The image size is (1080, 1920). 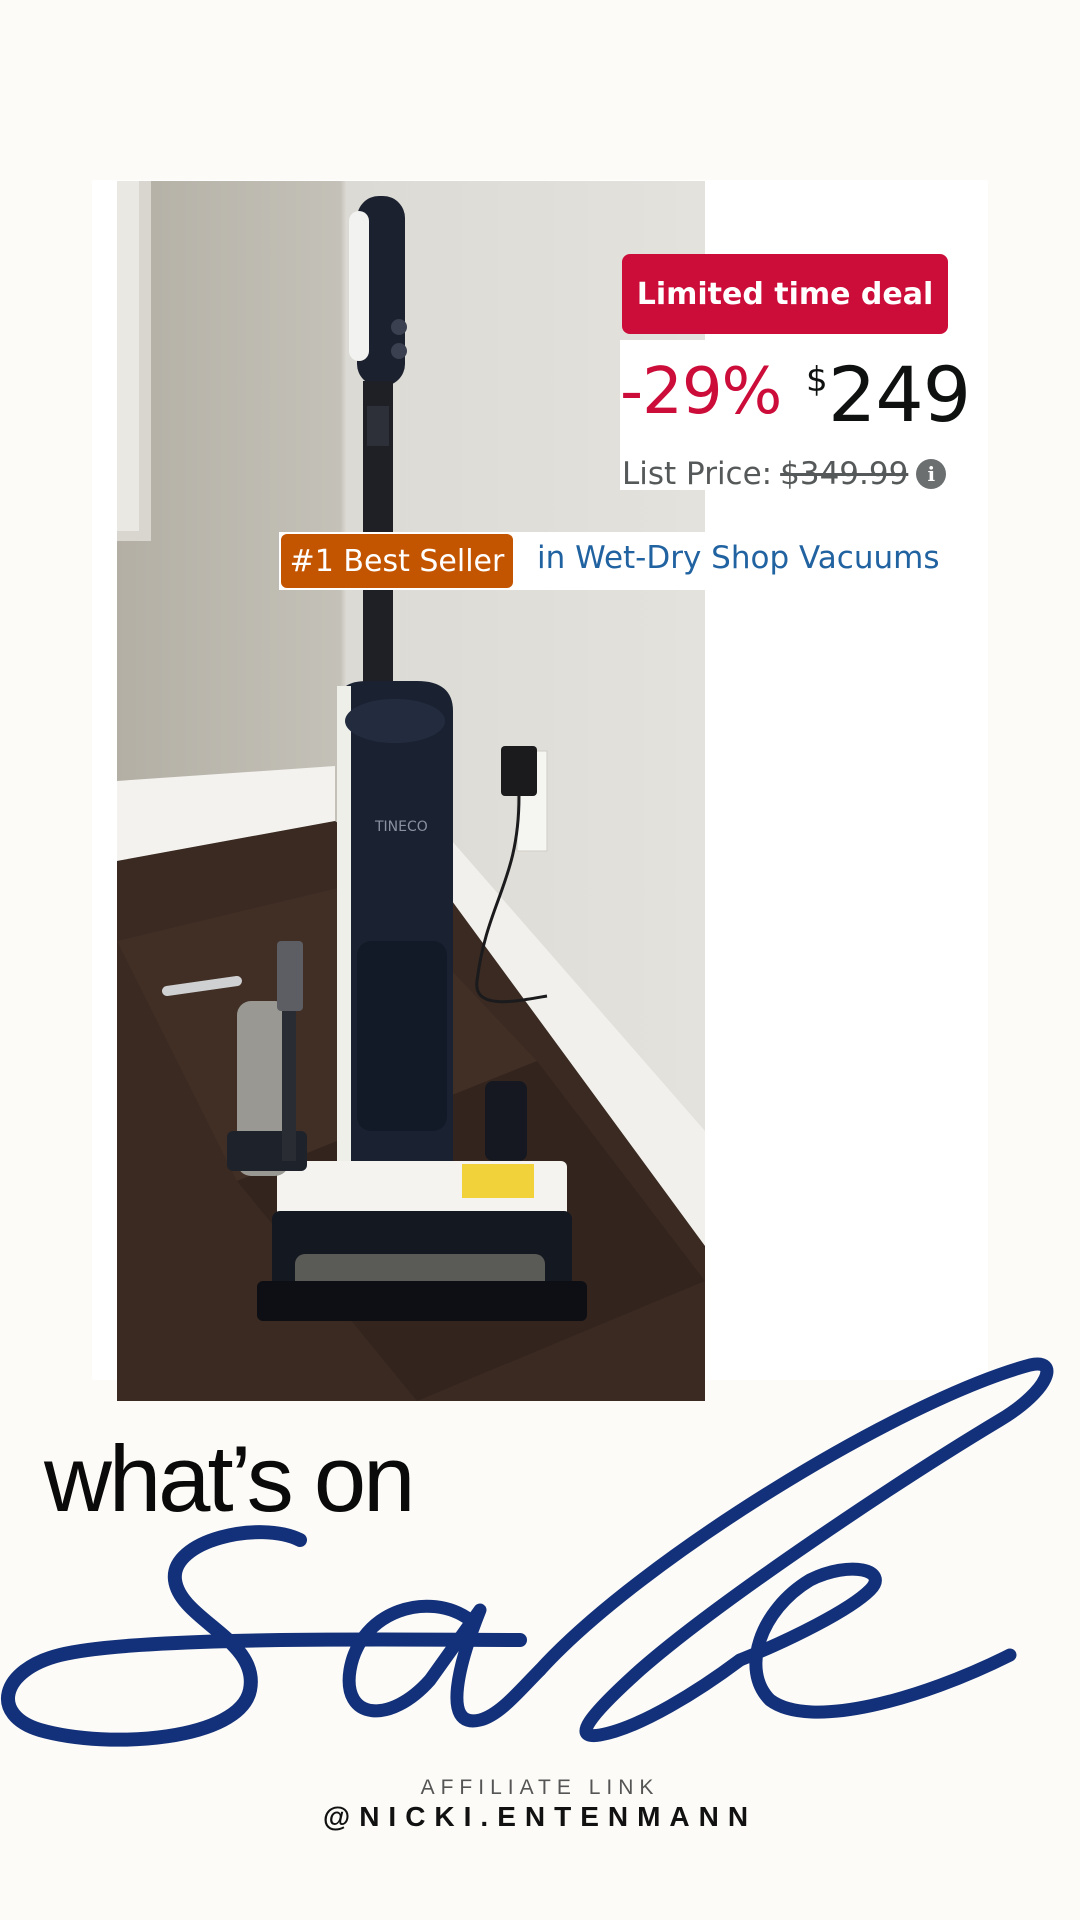 What do you see at coordinates (506, 1121) in the screenshot?
I see `spare-battery` at bounding box center [506, 1121].